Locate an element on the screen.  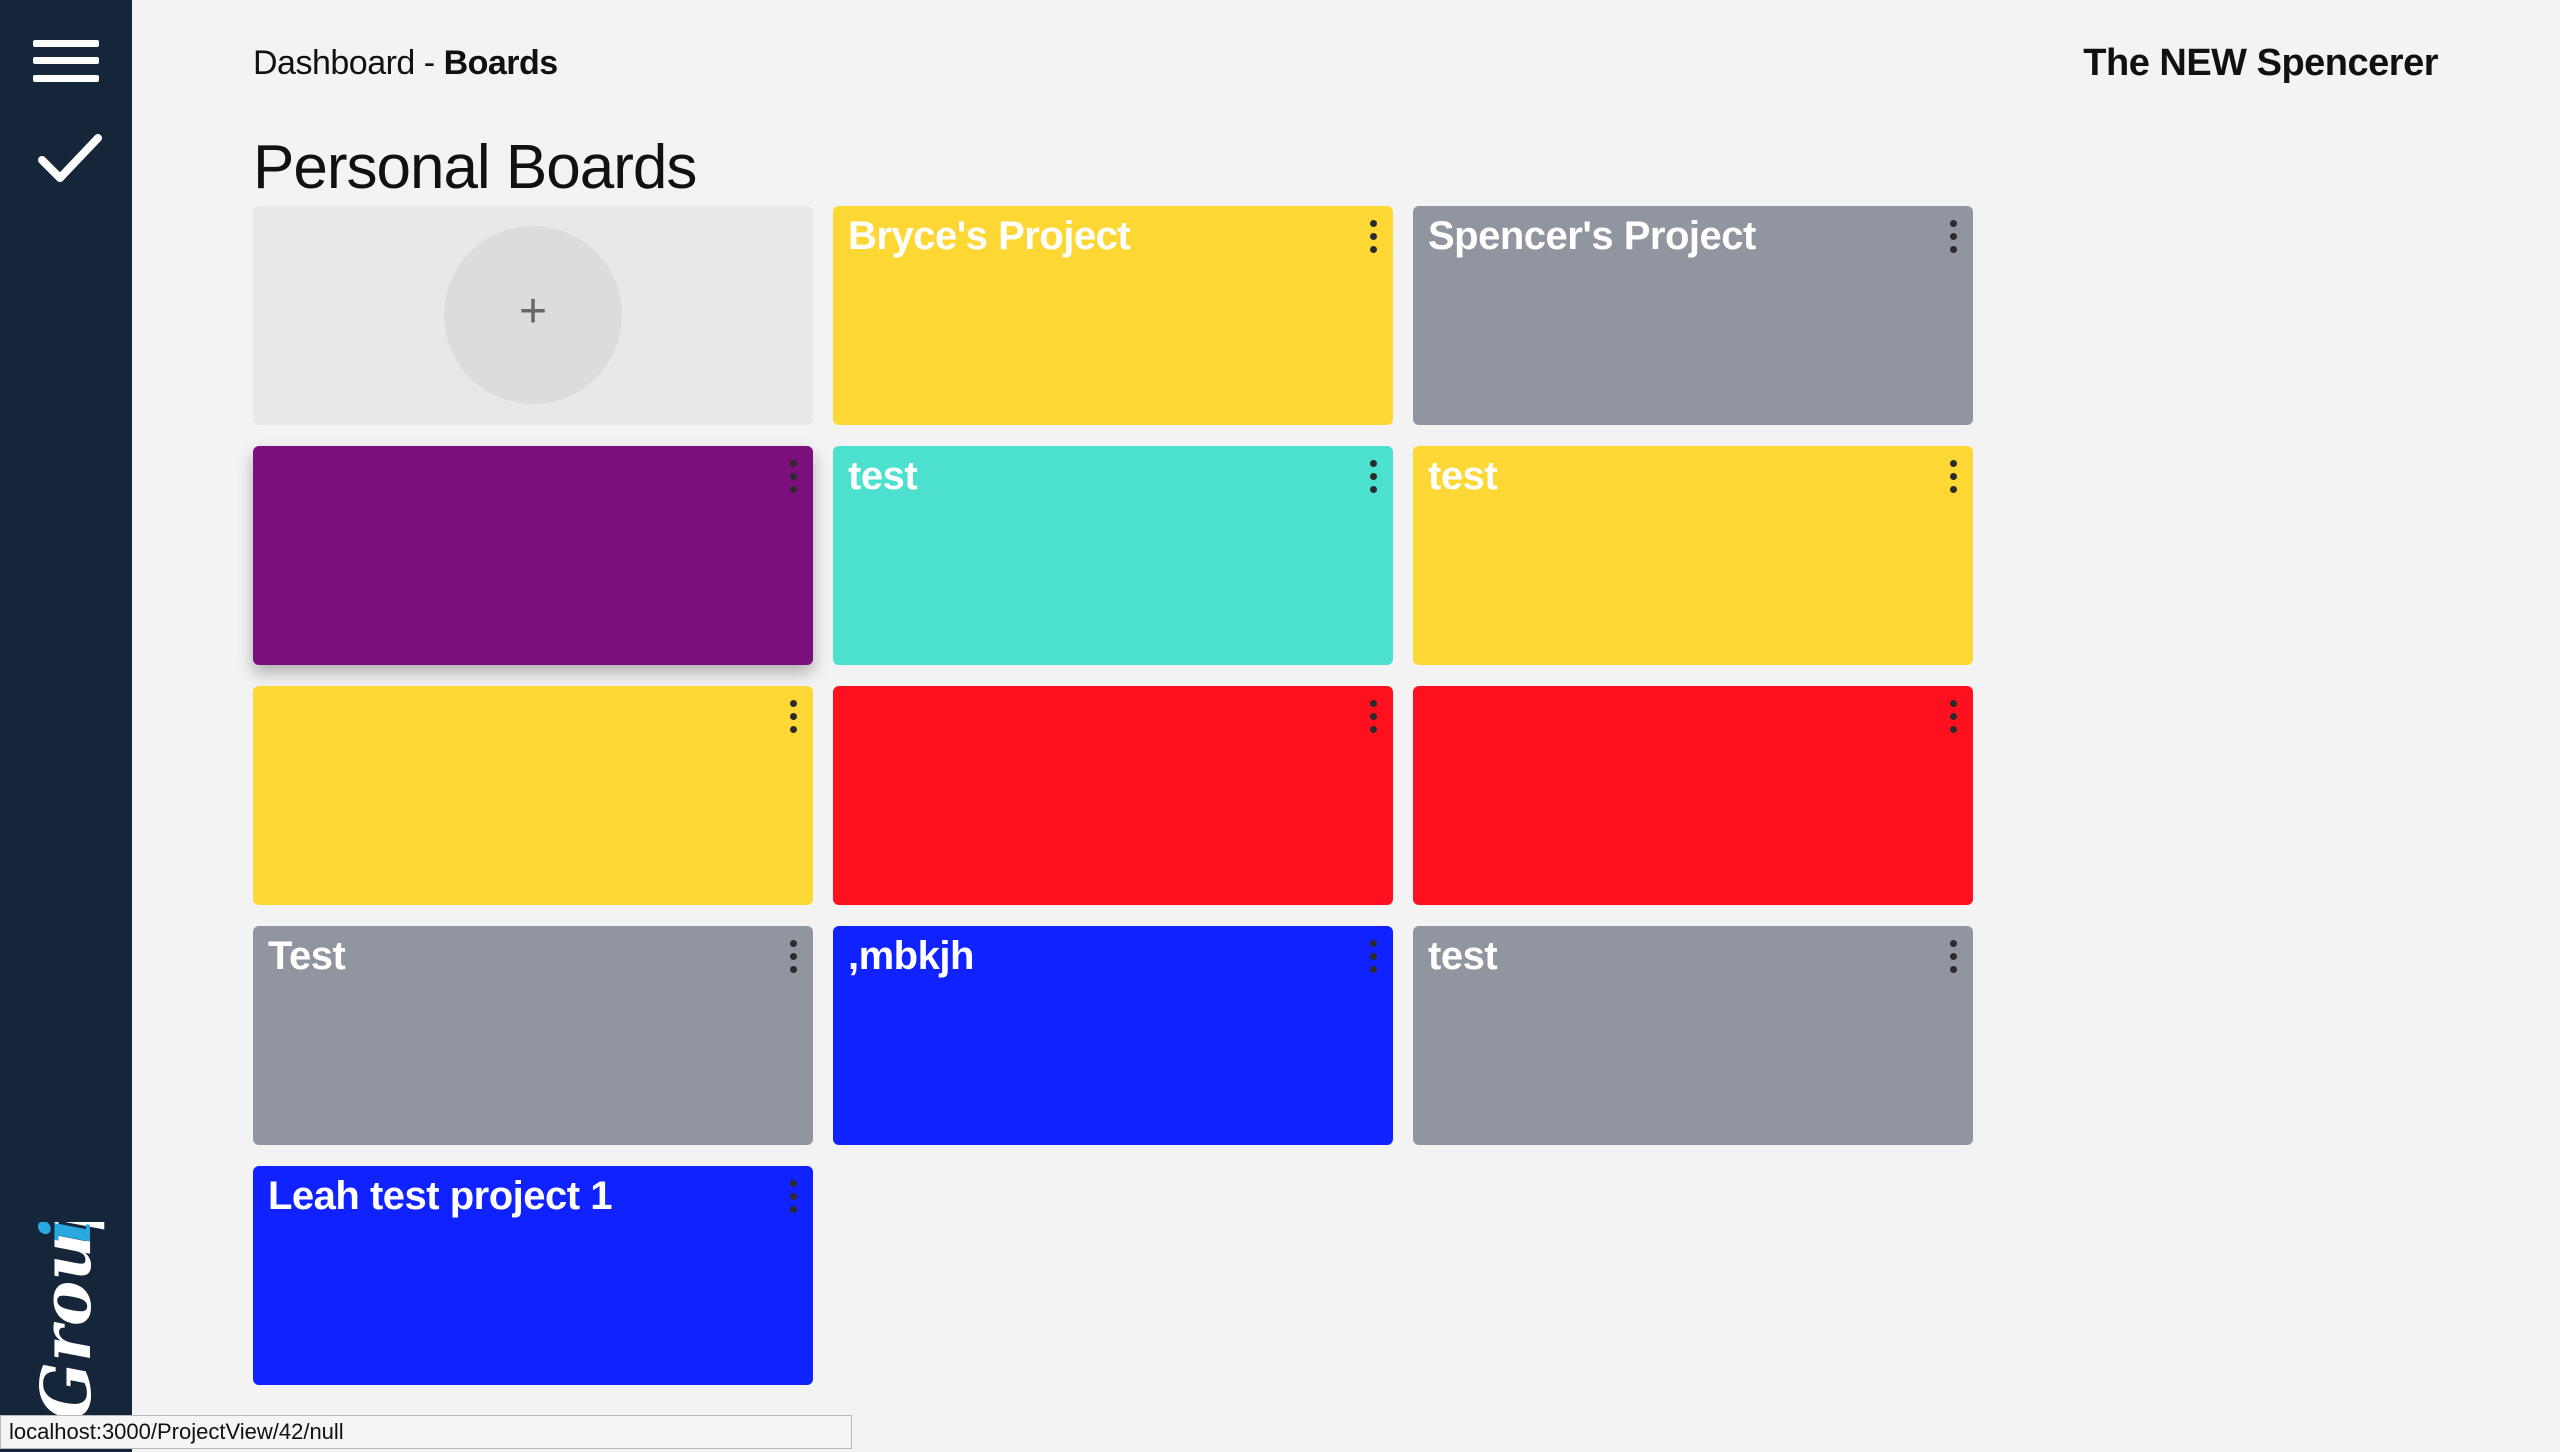
board-title: ,mbkjh is located at coordinates (911, 956).